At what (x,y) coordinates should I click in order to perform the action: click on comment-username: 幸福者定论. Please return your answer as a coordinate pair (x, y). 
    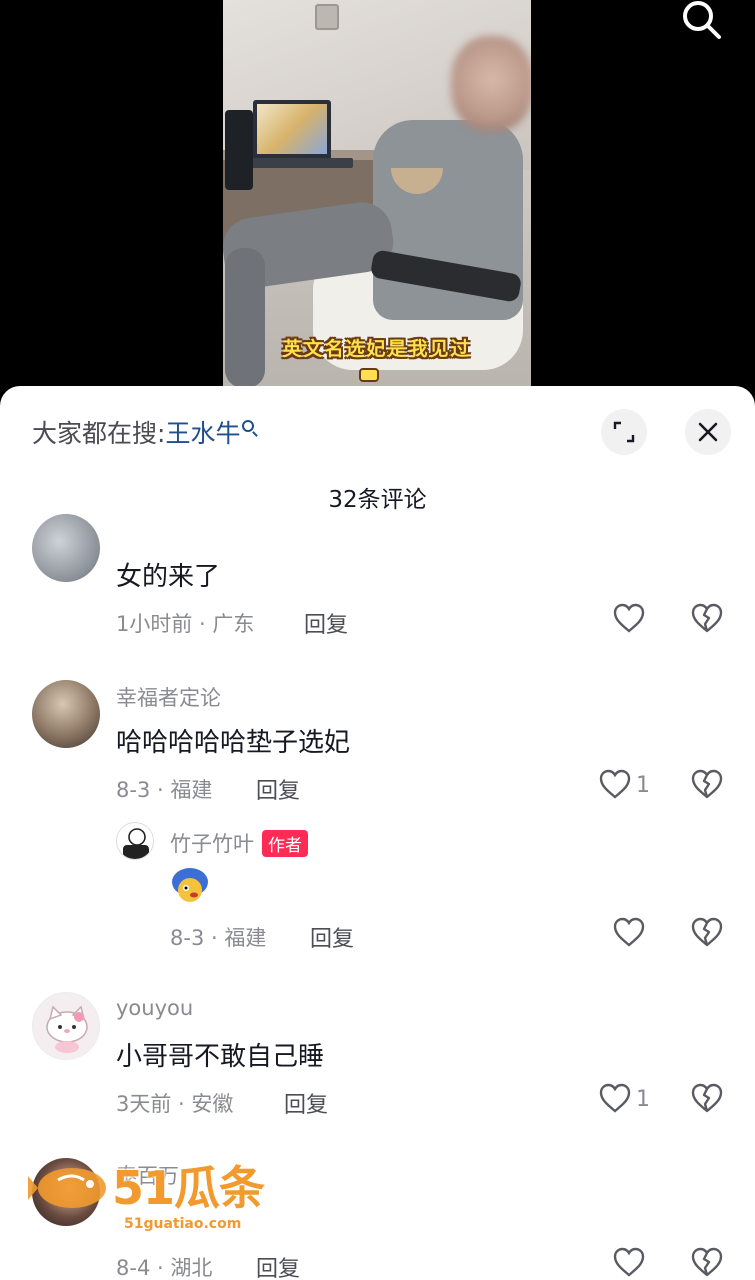
    Looking at the image, I should click on (168, 697).